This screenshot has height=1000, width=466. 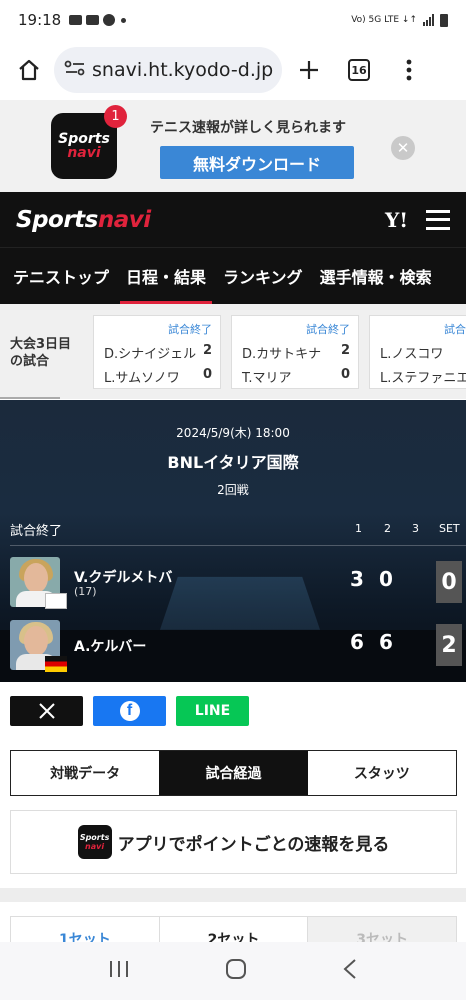 What do you see at coordinates (257, 162) in the screenshot?
I see `download-button: 無料ダウンロード` at bounding box center [257, 162].